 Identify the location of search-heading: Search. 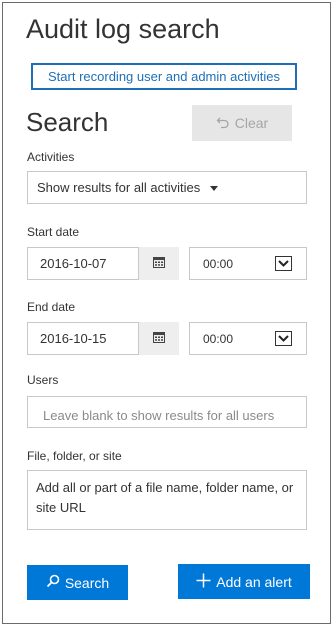
(67, 122).